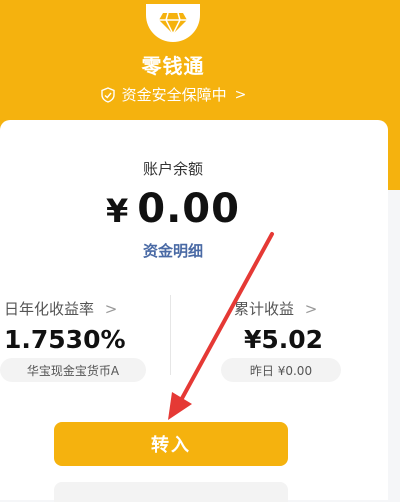 The height and width of the screenshot is (502, 400). I want to click on app-title: 零钱通, so click(173, 66).